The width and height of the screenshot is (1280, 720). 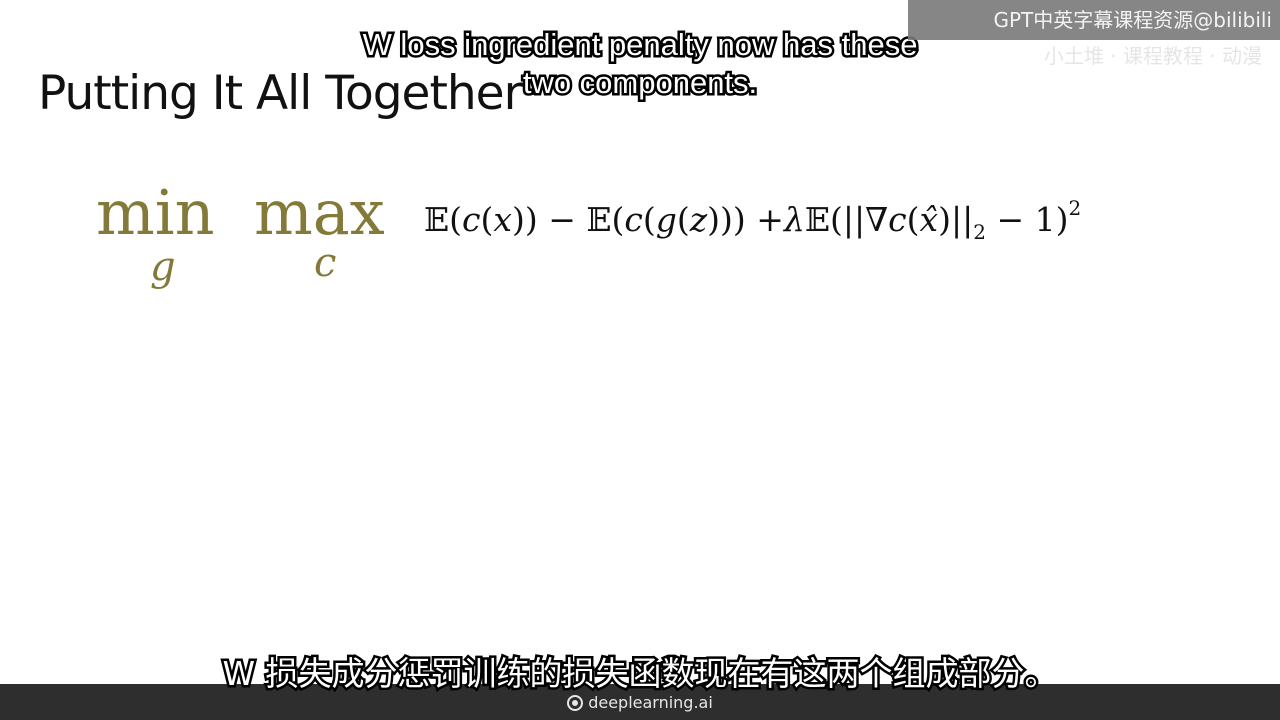 What do you see at coordinates (325, 263) in the screenshot?
I see `max-subscript: c` at bounding box center [325, 263].